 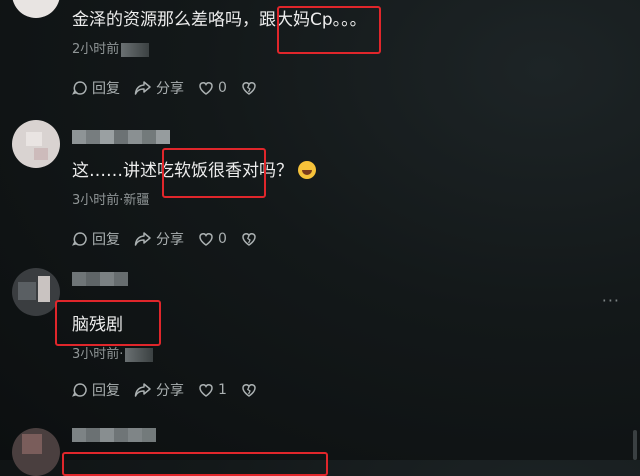 What do you see at coordinates (635, 445) in the screenshot?
I see `scrollbar` at bounding box center [635, 445].